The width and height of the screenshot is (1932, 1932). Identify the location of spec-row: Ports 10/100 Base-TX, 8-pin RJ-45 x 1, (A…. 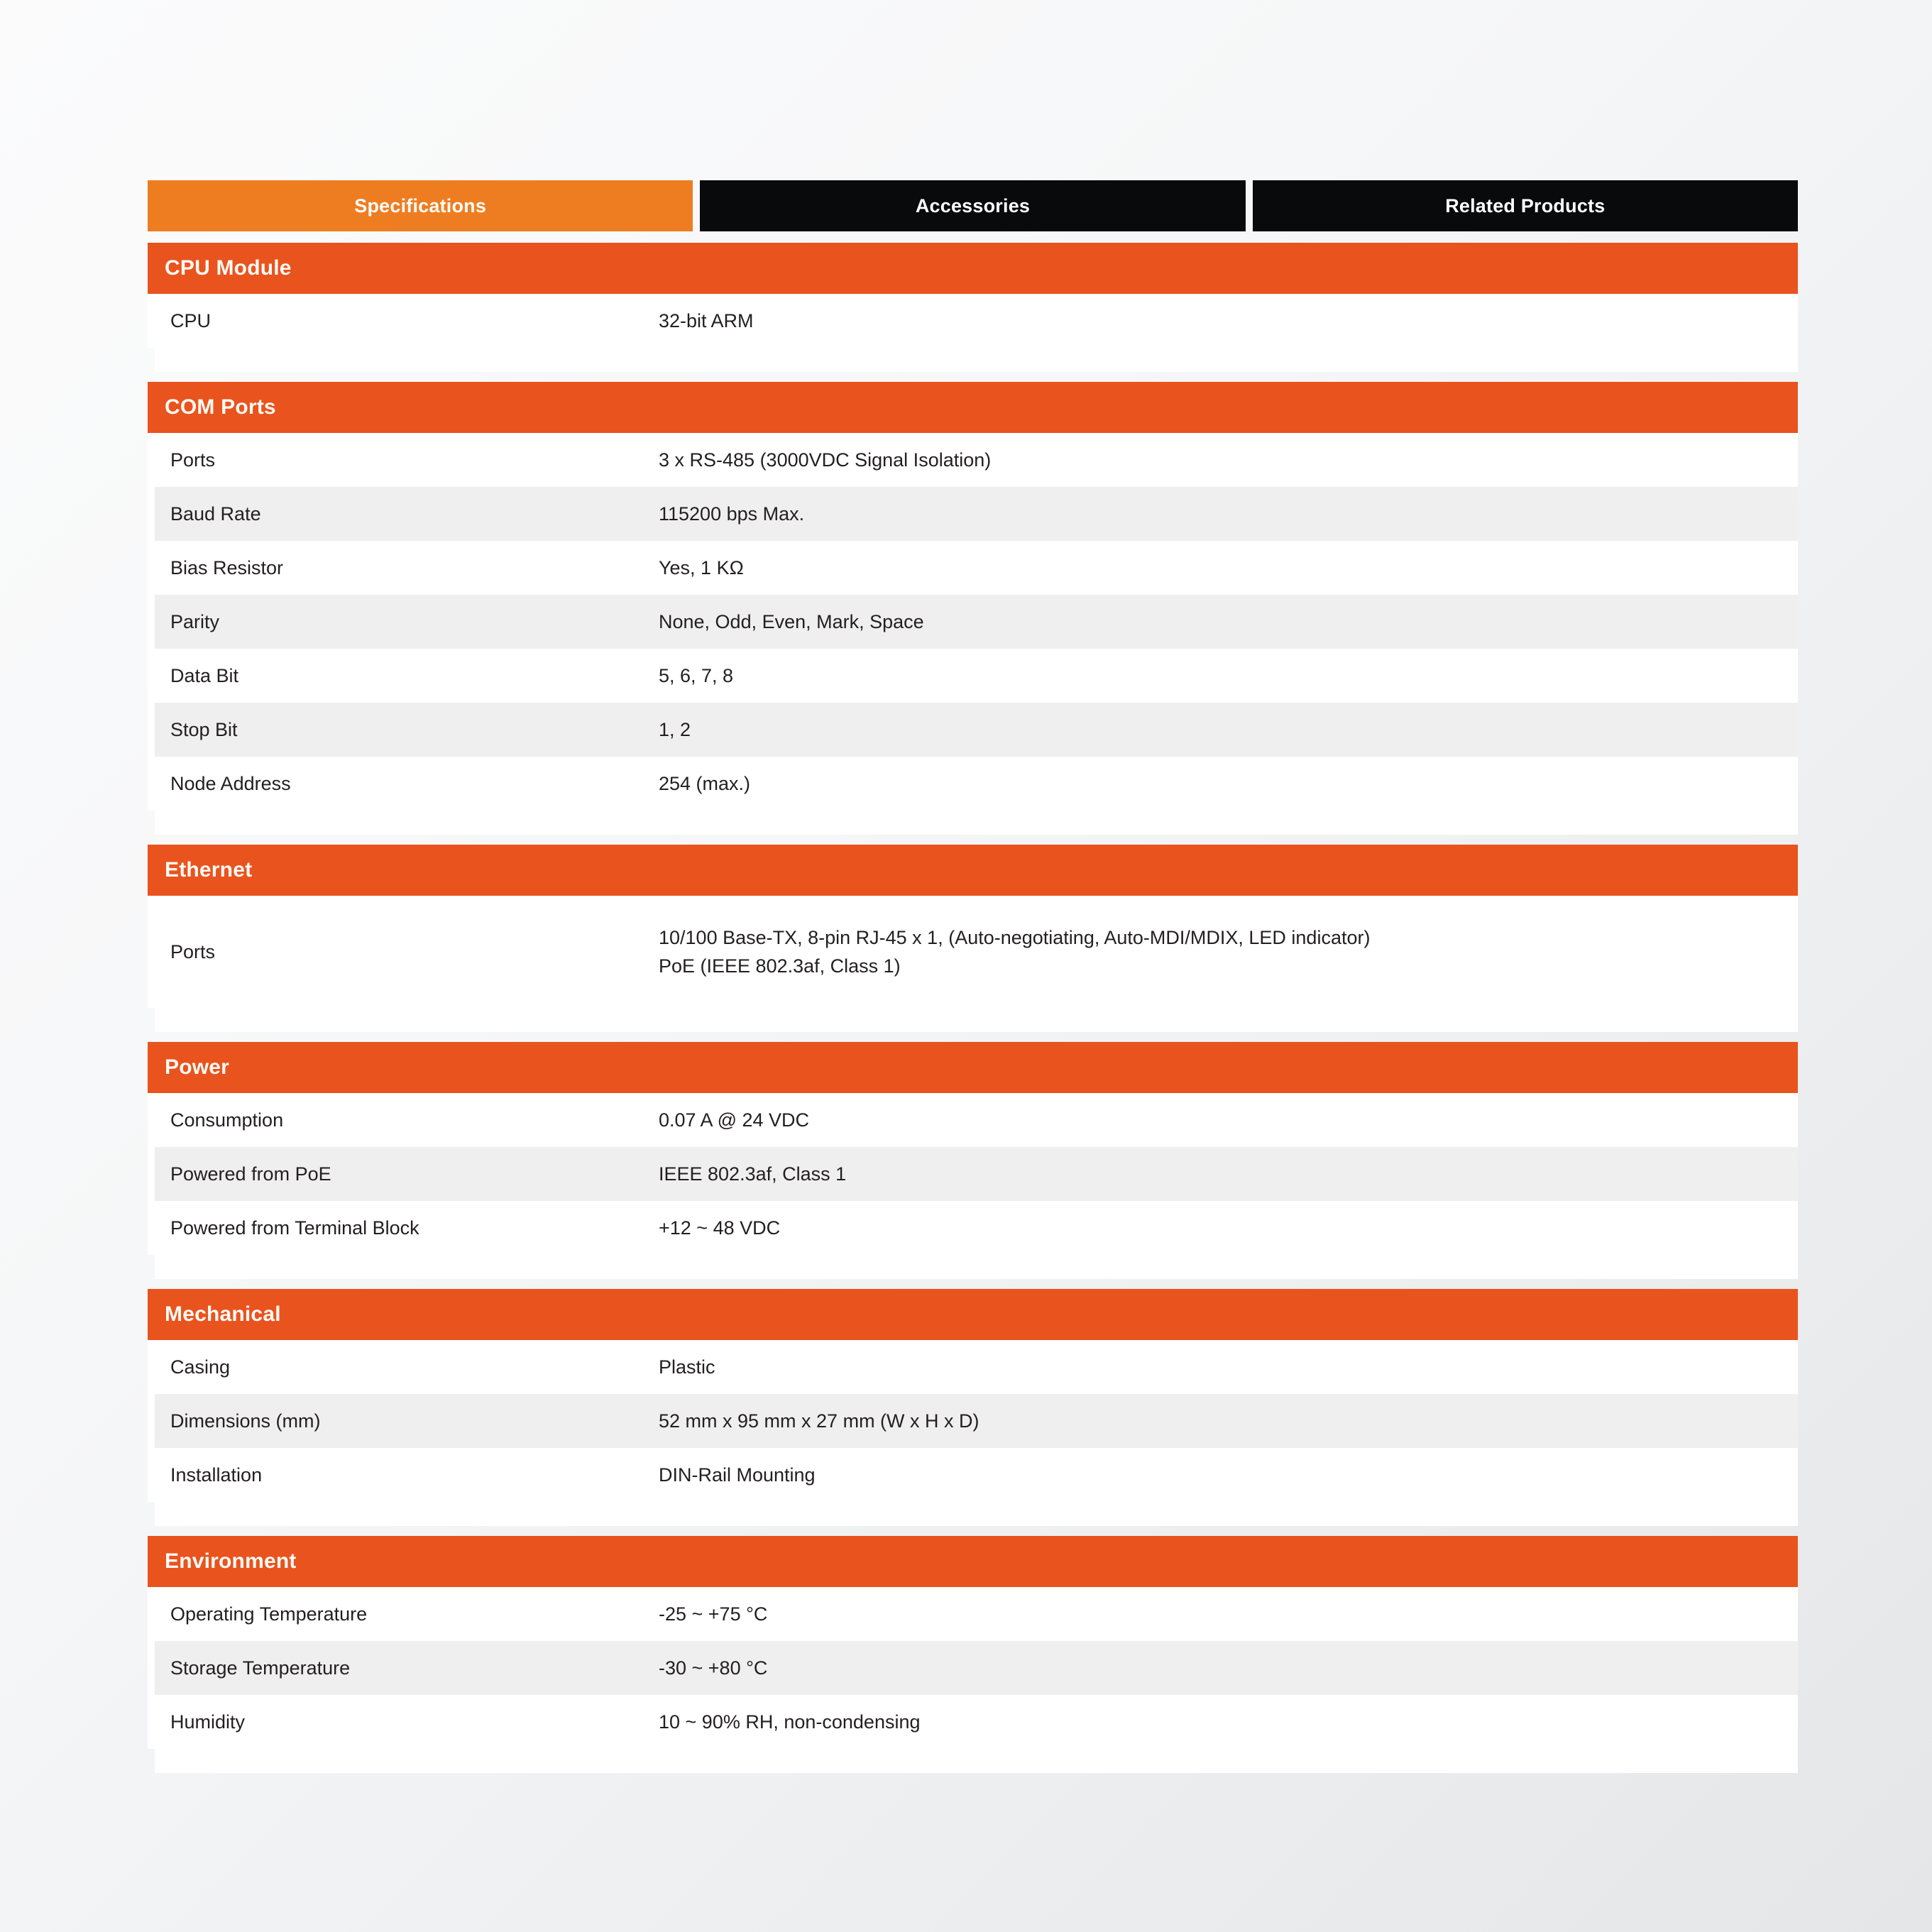
(976, 952).